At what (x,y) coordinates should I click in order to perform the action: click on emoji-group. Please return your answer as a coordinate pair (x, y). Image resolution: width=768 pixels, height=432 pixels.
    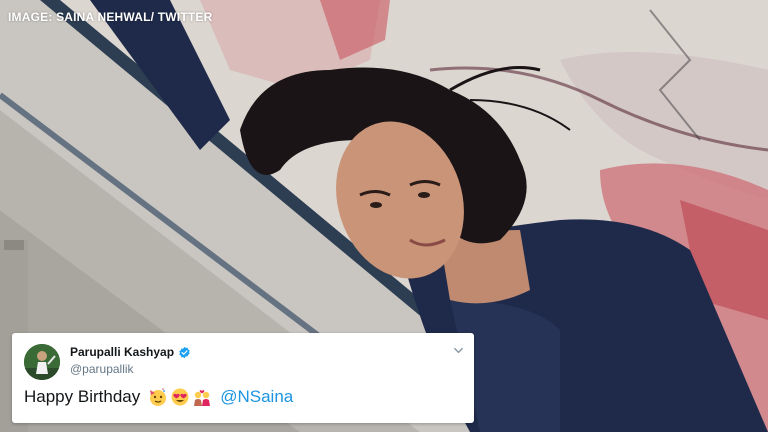
    Looking at the image, I should click on (180, 397).